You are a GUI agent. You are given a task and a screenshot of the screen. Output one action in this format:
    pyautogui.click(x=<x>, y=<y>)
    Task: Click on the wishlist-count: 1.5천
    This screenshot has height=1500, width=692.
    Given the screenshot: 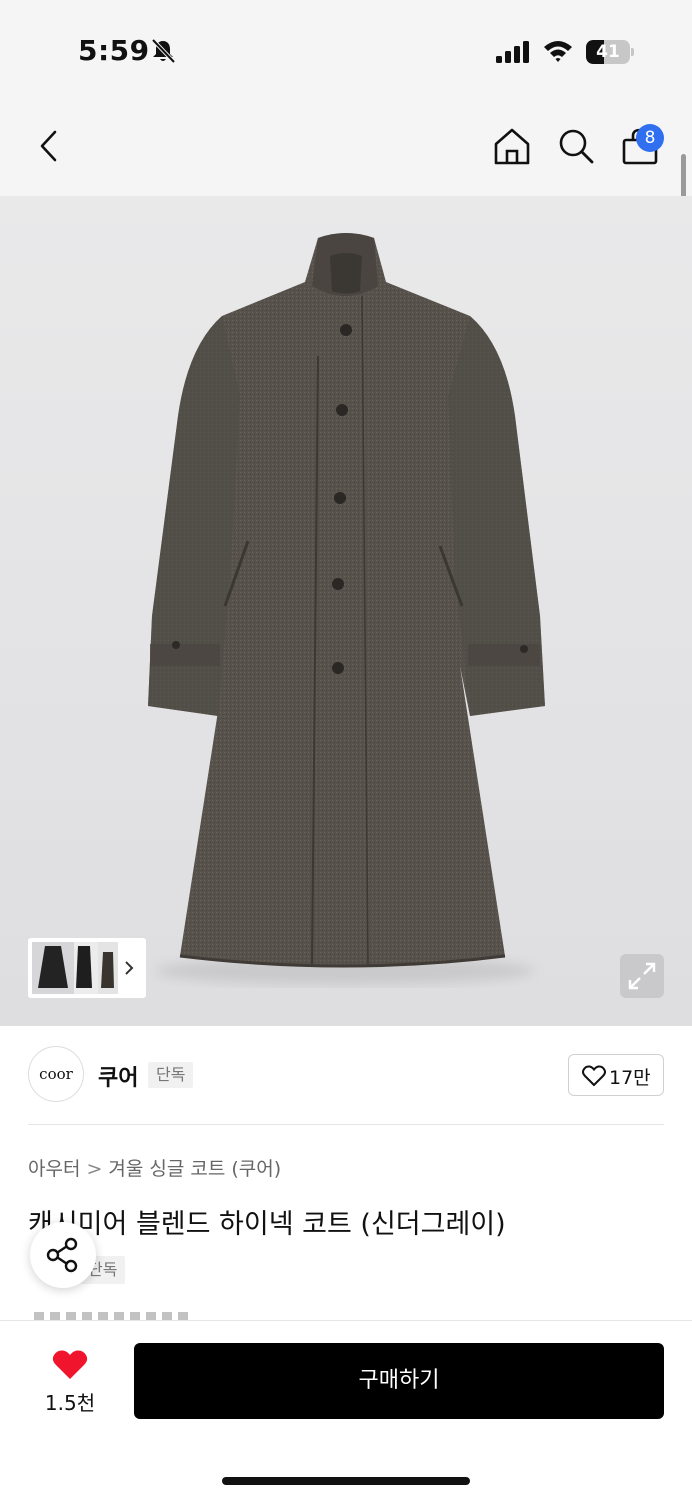 What is the action you would take?
    pyautogui.click(x=70, y=1403)
    